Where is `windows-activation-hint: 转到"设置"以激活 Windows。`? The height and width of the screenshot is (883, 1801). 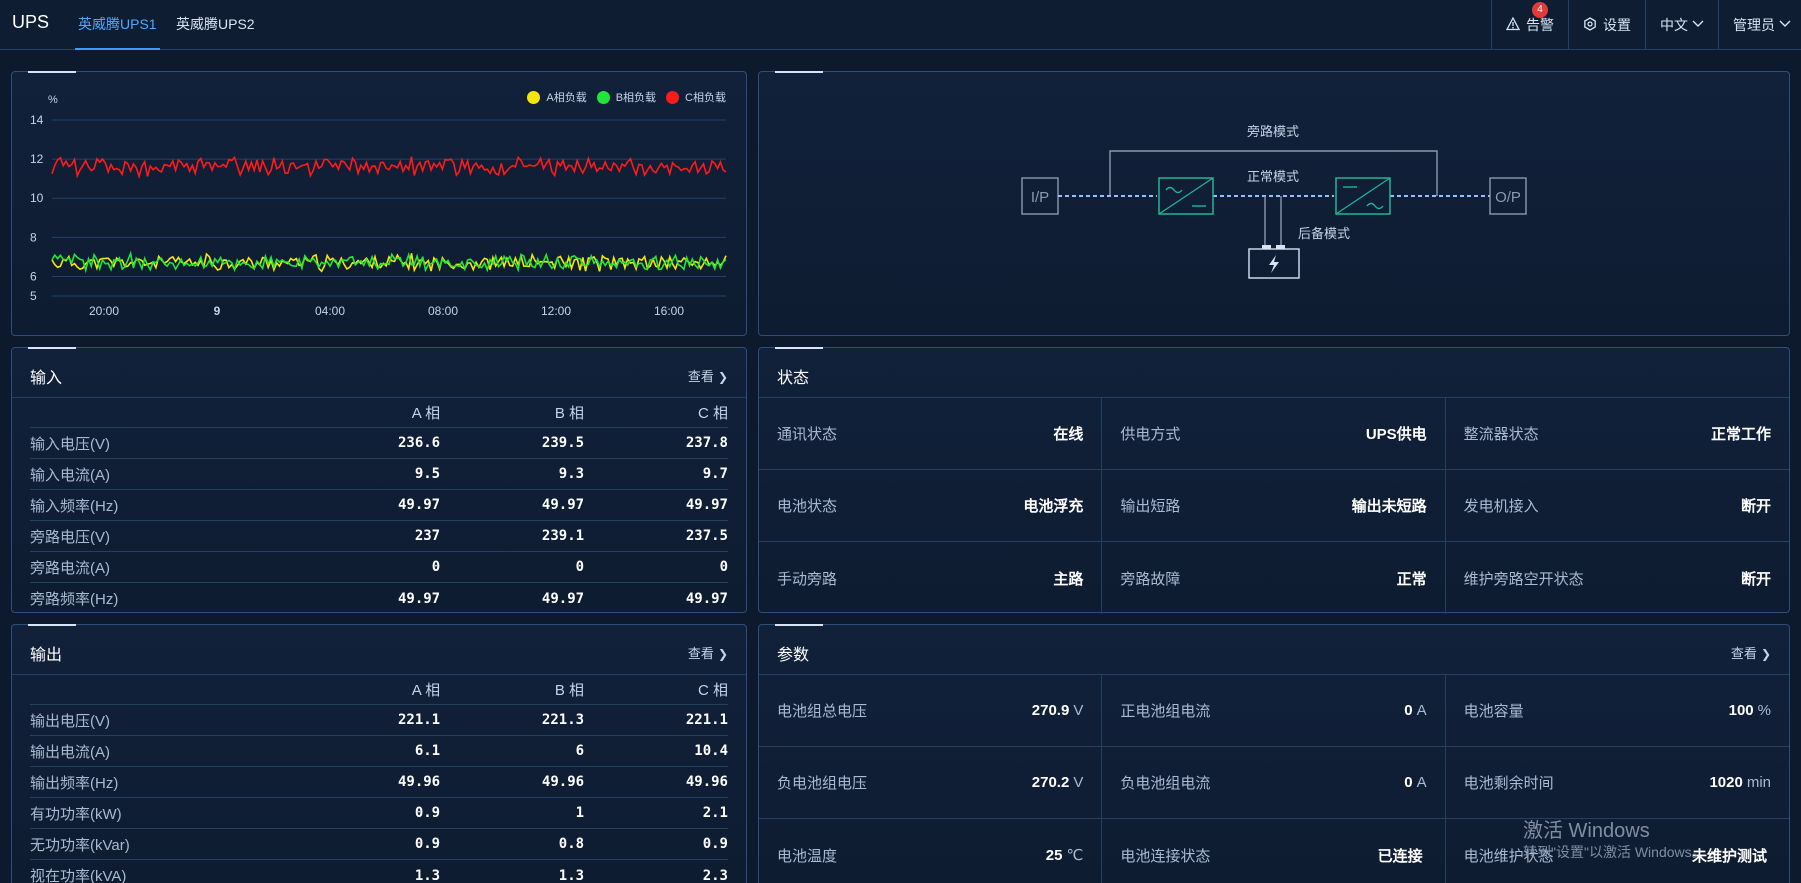
windows-activation-hint: 转到"设置"以激活 Windows。 is located at coordinates (1614, 852).